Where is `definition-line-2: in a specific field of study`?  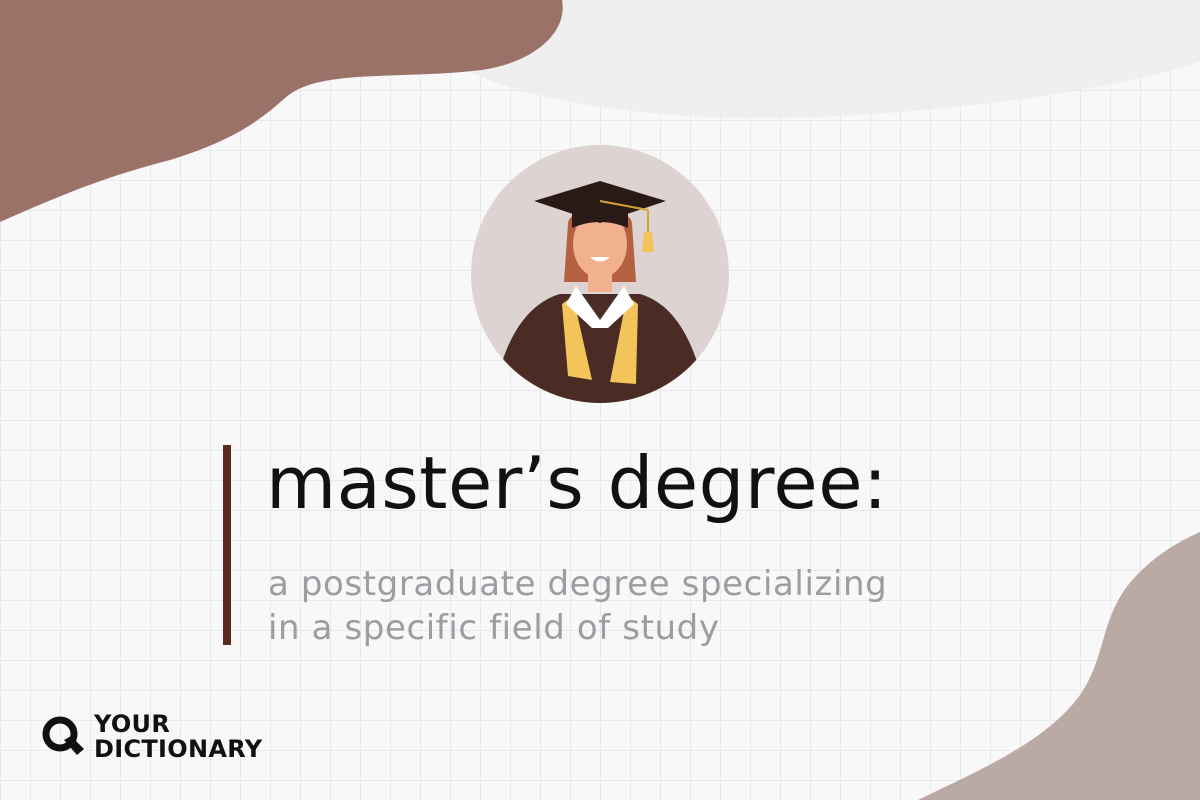
definition-line-2: in a specific field of study is located at coordinates (494, 628).